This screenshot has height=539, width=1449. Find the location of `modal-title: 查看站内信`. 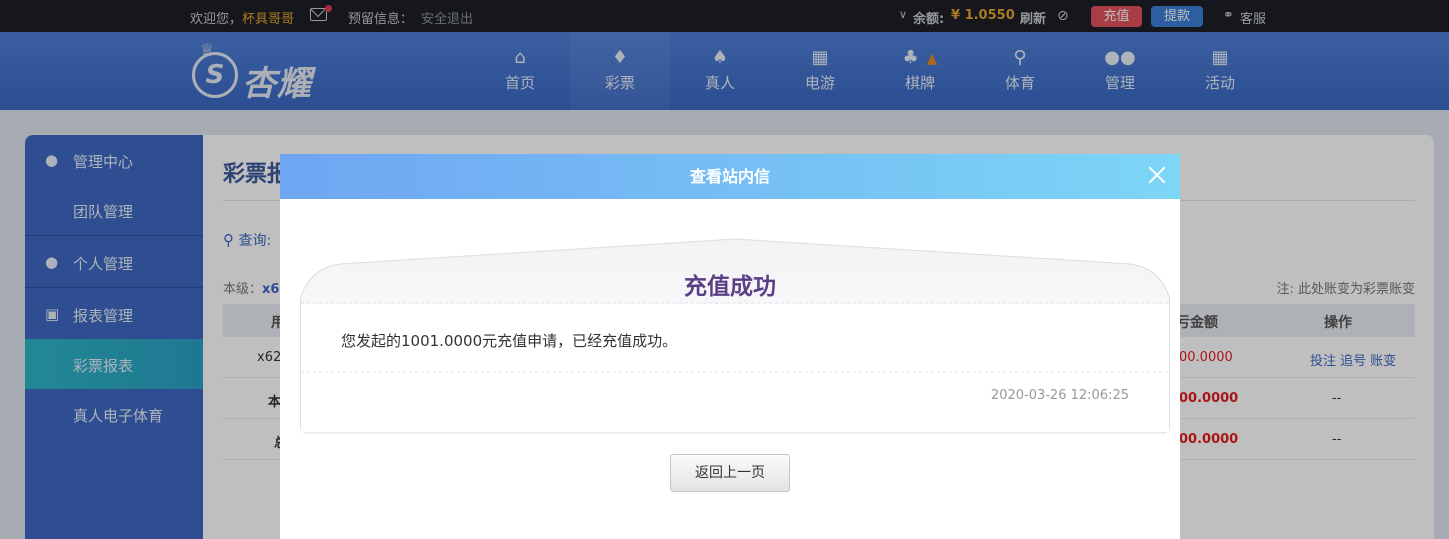

modal-title: 查看站内信 is located at coordinates (729, 176).